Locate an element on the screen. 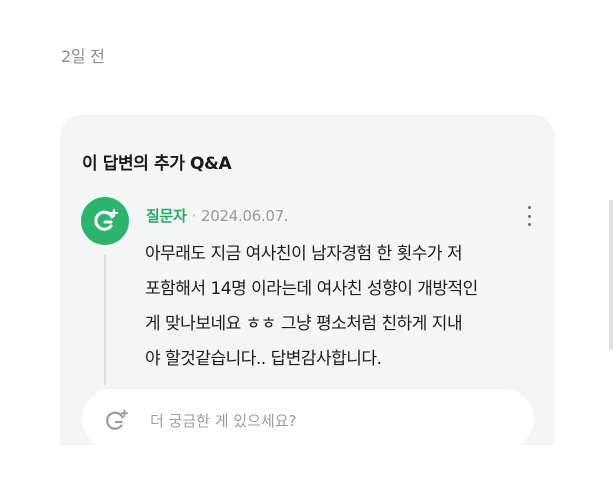 Image resolution: width=615 pixels, height=488 pixels. question-line: 포함해서 14명 이라는데 여사친 성향이 개방적인 is located at coordinates (311, 289).